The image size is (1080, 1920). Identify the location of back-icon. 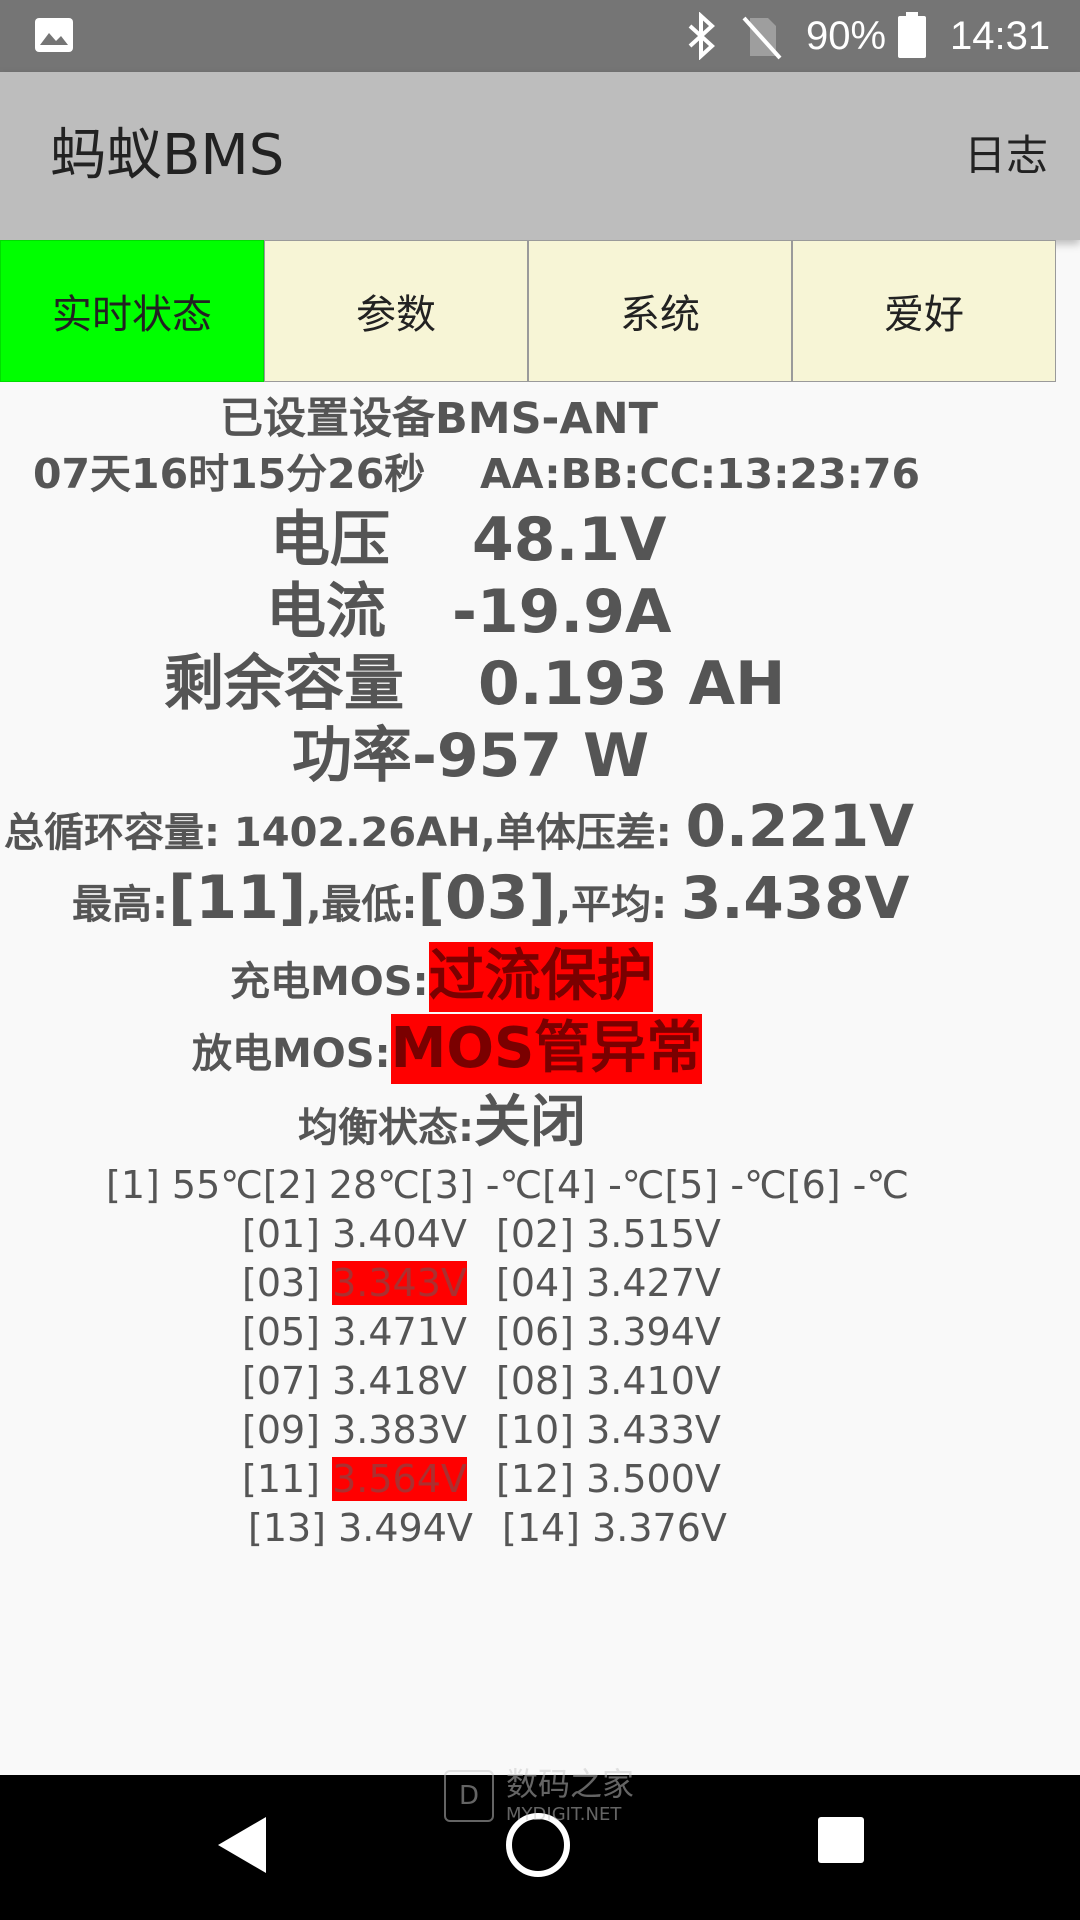
(242, 1845).